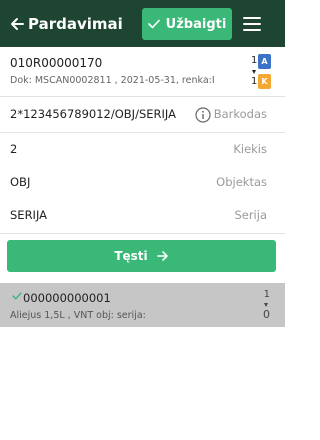  Describe the element at coordinates (131, 256) in the screenshot. I see `continue-button-label: Tęsti` at that location.